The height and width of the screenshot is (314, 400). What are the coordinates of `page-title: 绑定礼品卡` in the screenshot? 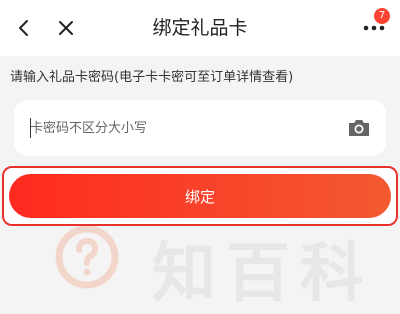 It's located at (200, 28).